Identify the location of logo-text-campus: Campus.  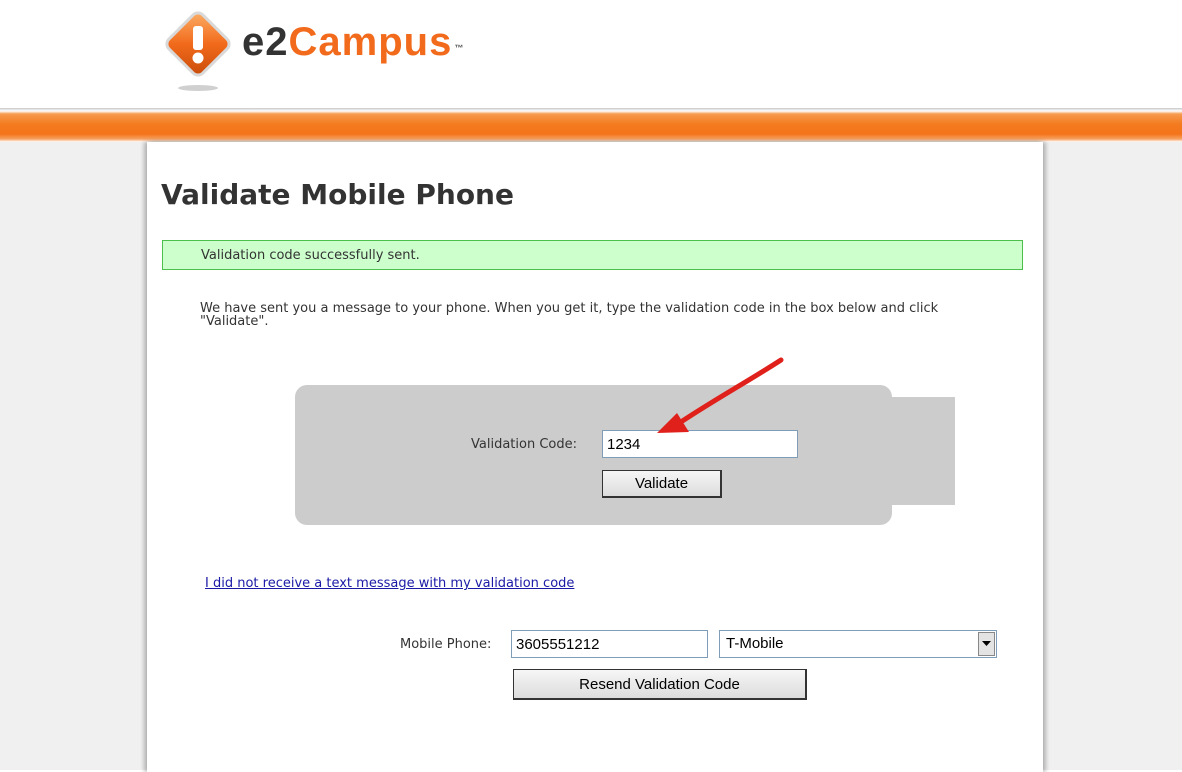
(370, 42).